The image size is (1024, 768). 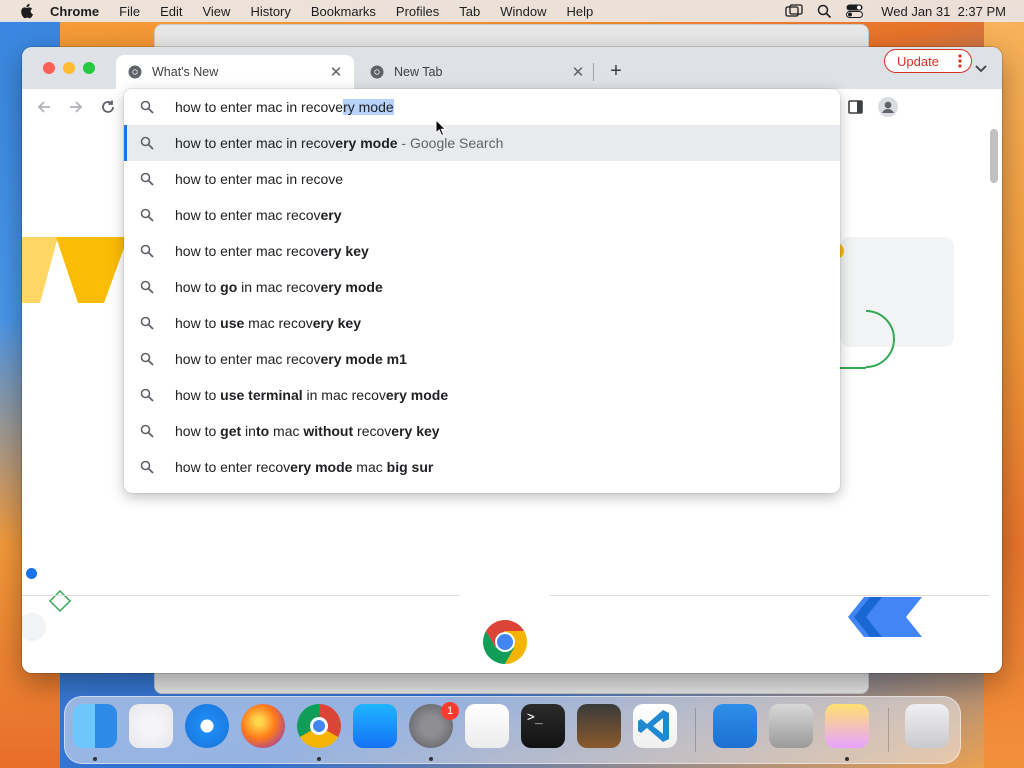 I want to click on suggestion-text: how to get into mac without recovery key, so click(x=307, y=431).